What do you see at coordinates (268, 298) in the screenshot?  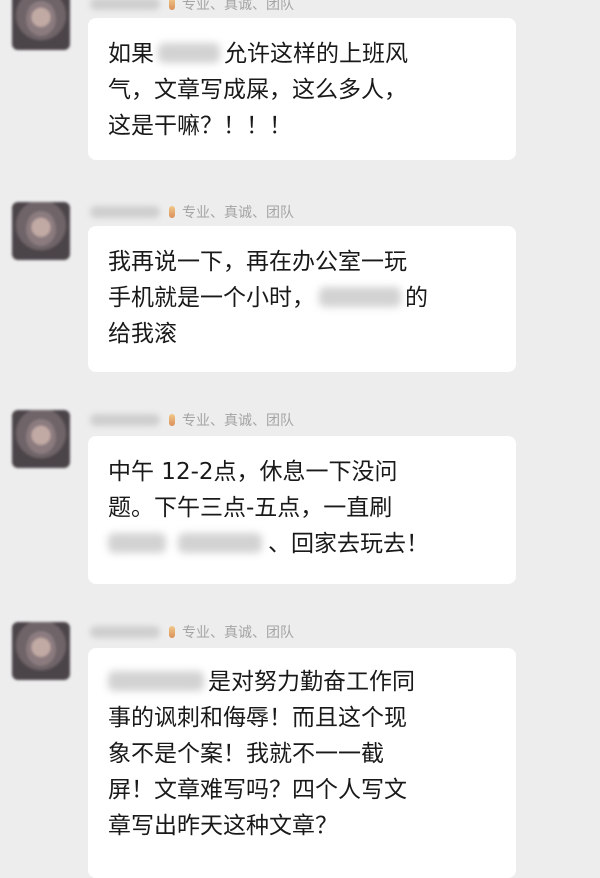 I see `message-line: 手机就是一个小时，的` at bounding box center [268, 298].